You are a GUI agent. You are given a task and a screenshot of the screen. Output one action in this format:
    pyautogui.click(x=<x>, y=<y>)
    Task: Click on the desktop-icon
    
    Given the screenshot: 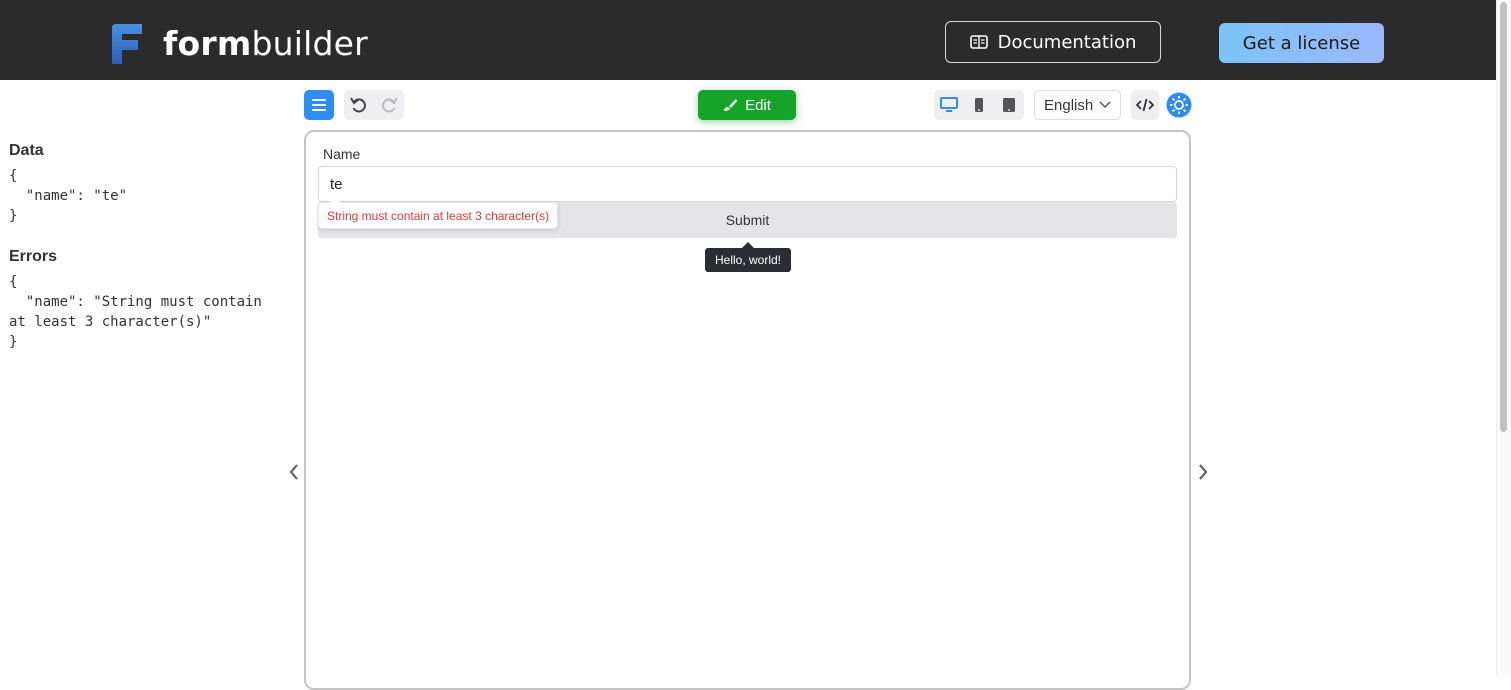 What is the action you would take?
    pyautogui.click(x=949, y=104)
    